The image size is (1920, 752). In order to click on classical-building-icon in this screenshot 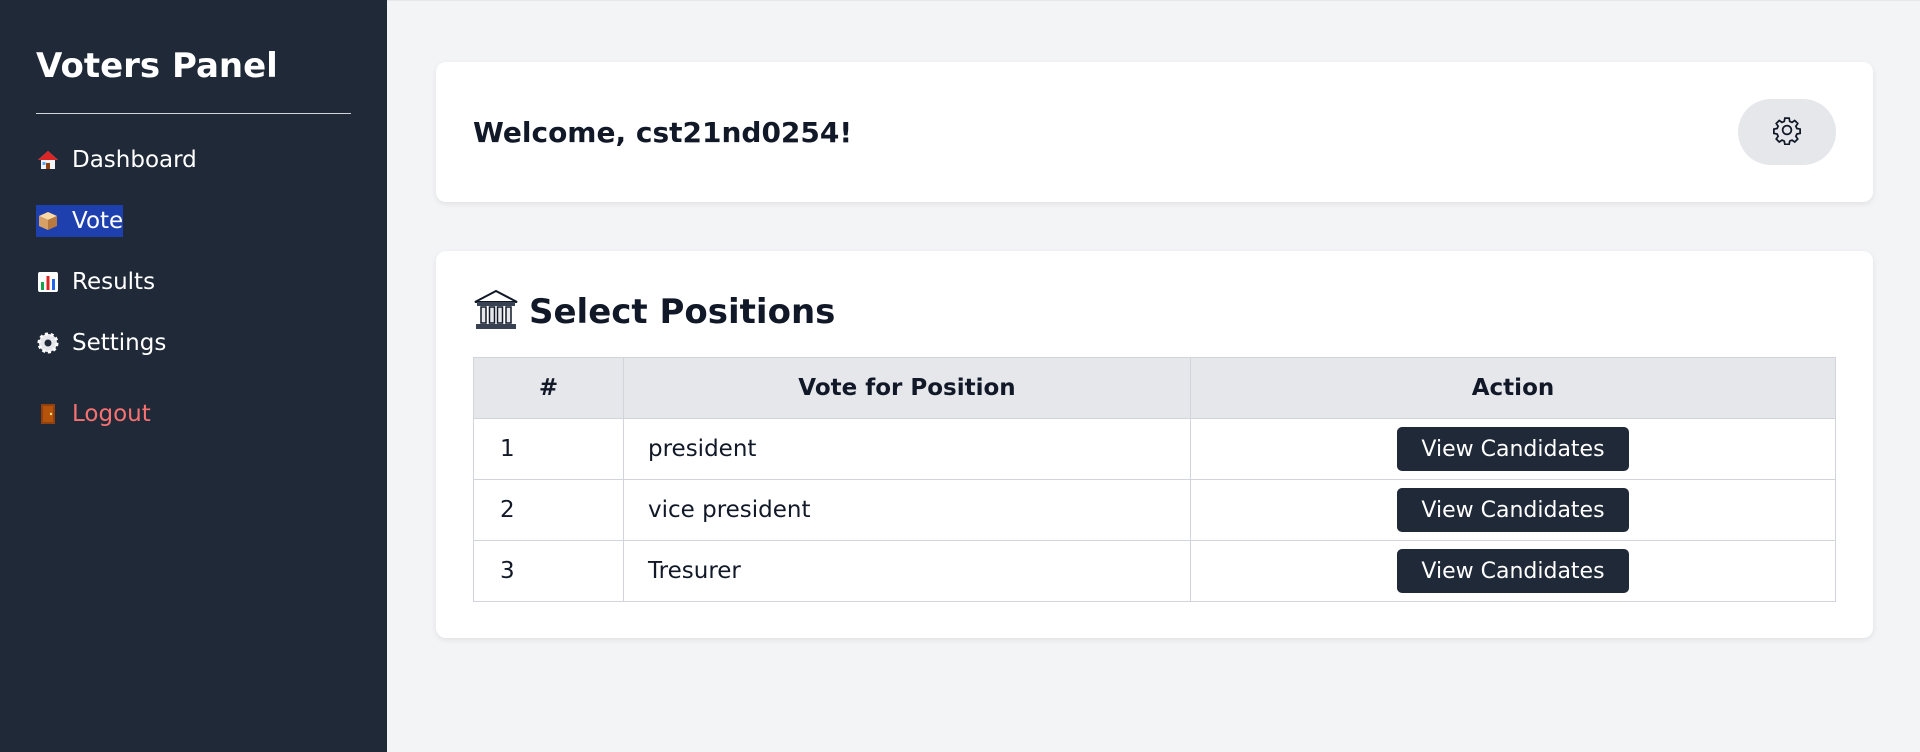, I will do `click(496, 312)`.